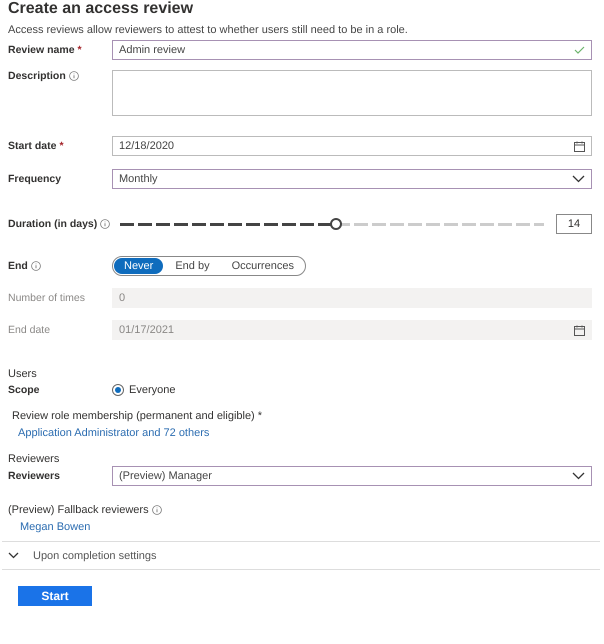 Image resolution: width=604 pixels, height=644 pixels. I want to click on field-label: Review role membership (permanent and eligible) *, so click(138, 416).